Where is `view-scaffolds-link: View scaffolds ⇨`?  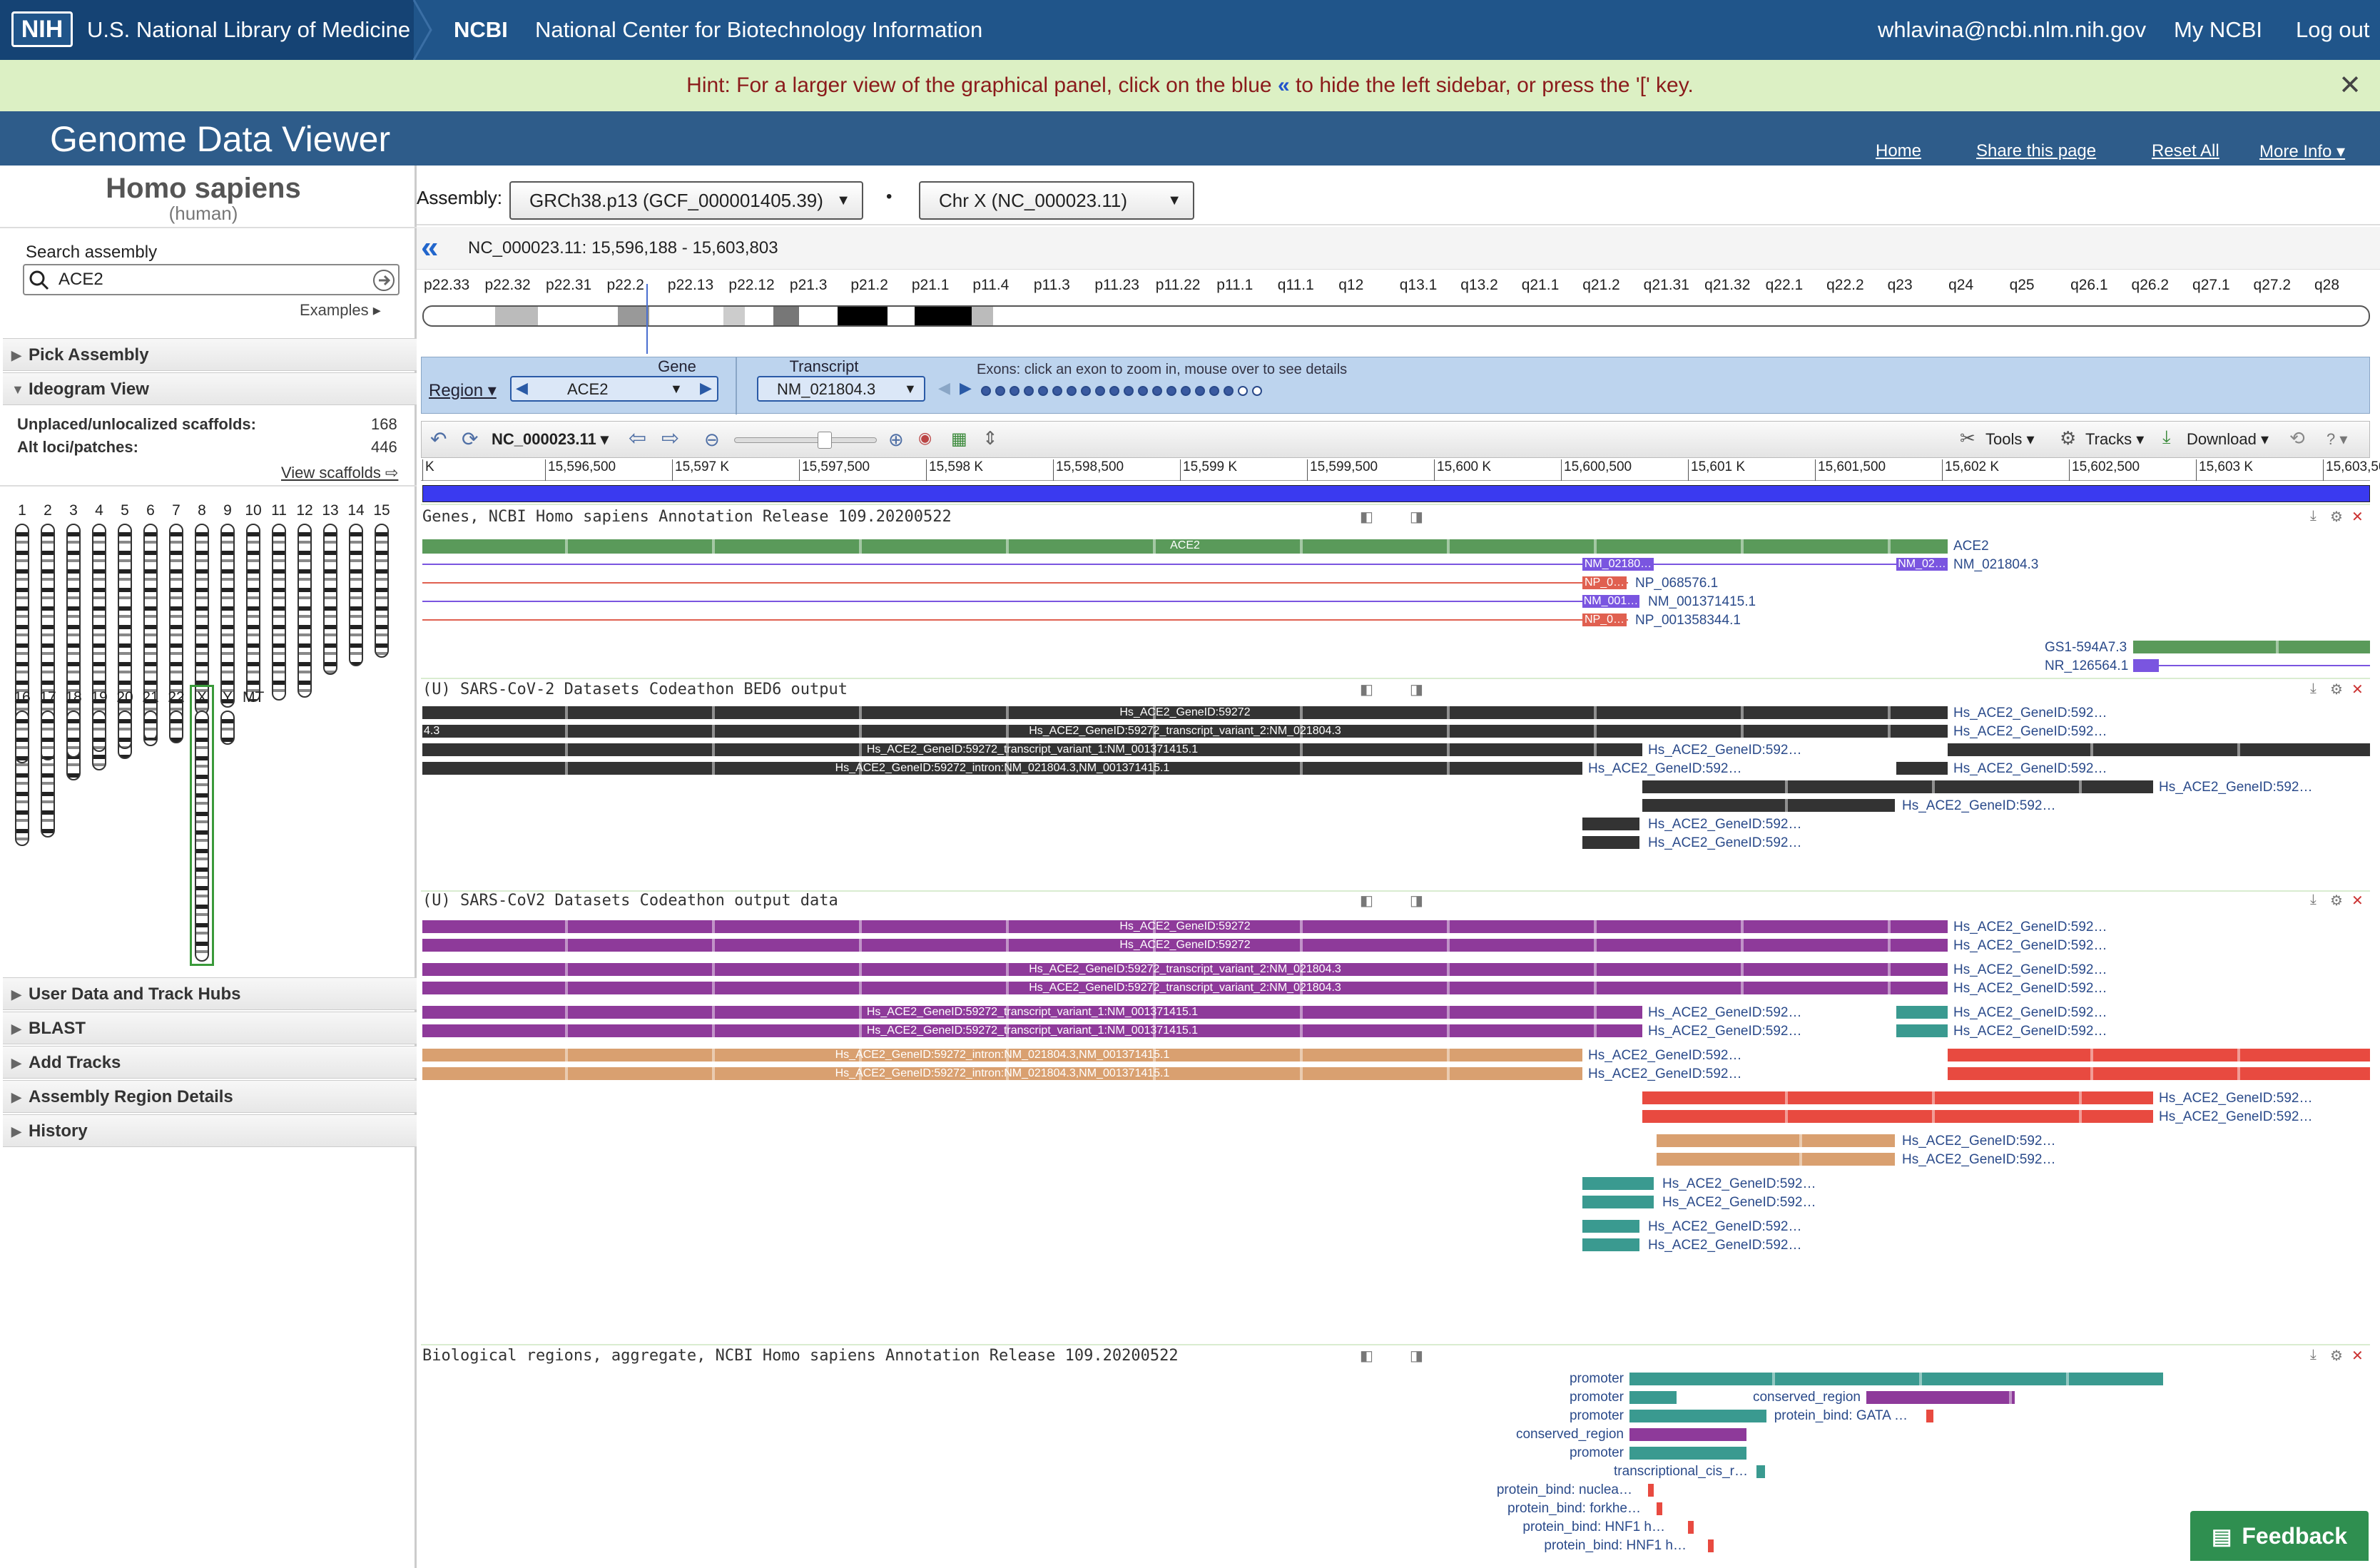
view-scaffolds-link: View scaffolds ⇨ is located at coordinates (339, 473).